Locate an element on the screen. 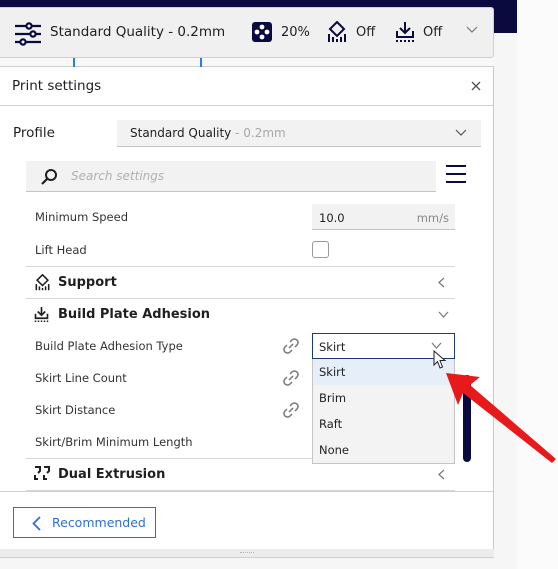 Image resolution: width=558 pixels, height=569 pixels. section-support-label: Support is located at coordinates (87, 282).